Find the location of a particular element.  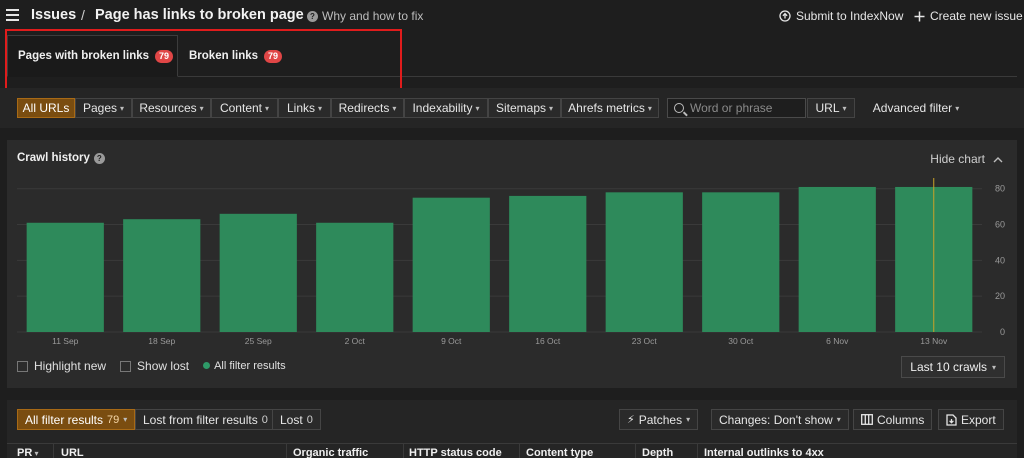

column-header-internal-outlinks-4xx: Internal outlinks to 4xx is located at coordinates (764, 452).